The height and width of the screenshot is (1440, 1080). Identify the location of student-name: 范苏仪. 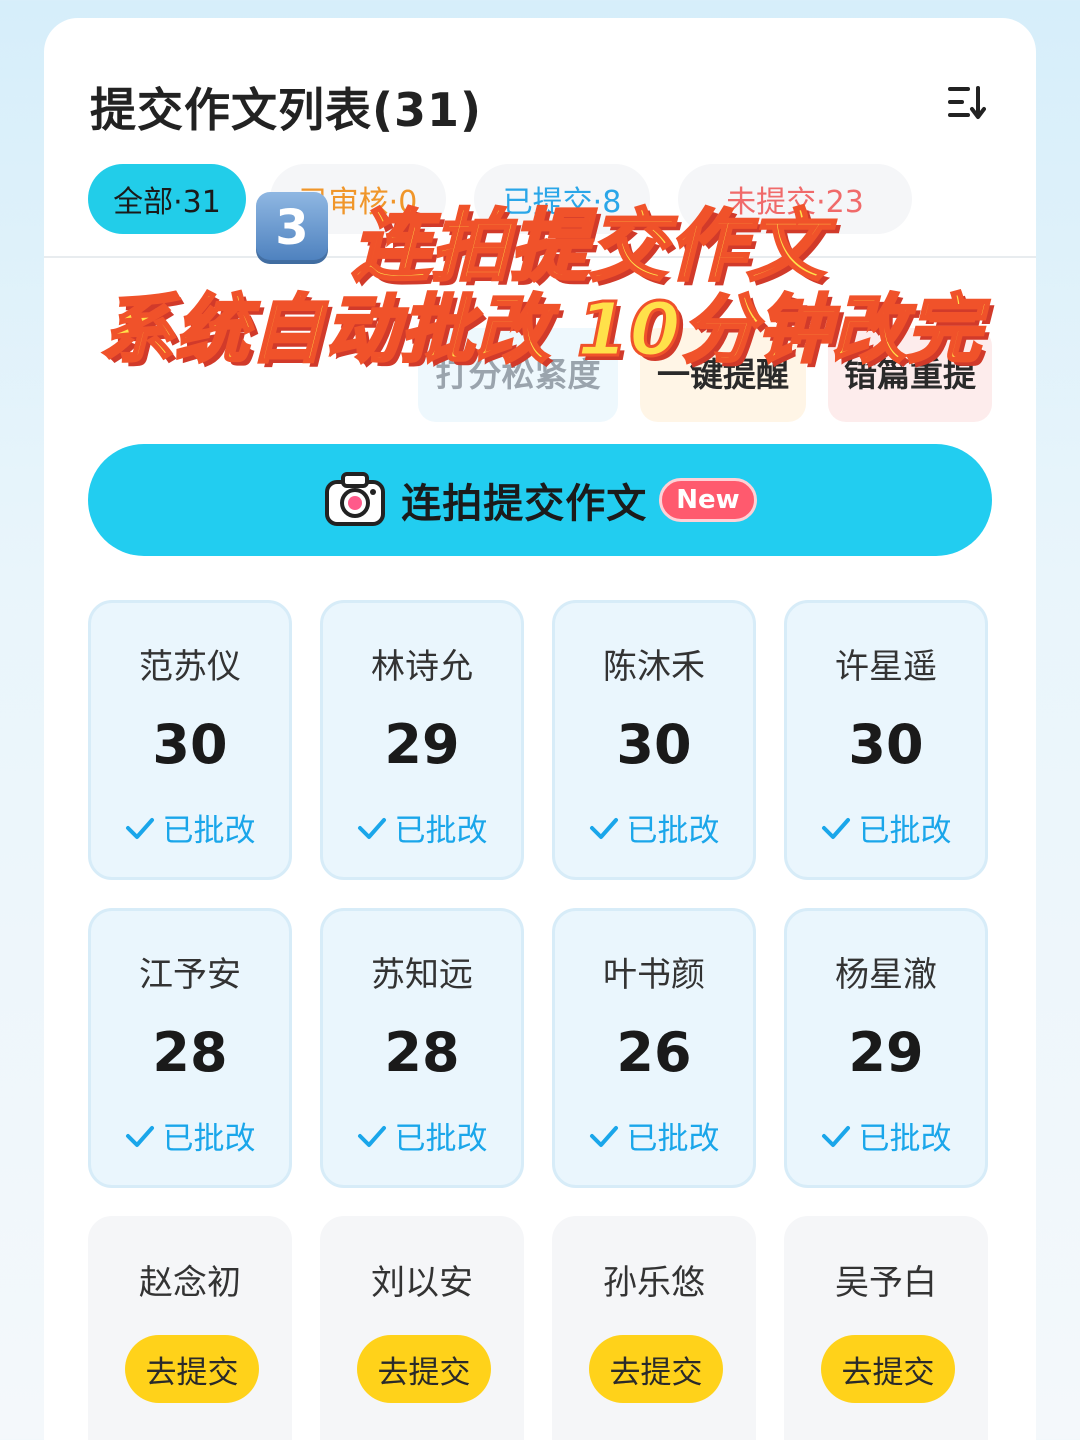
(190, 667).